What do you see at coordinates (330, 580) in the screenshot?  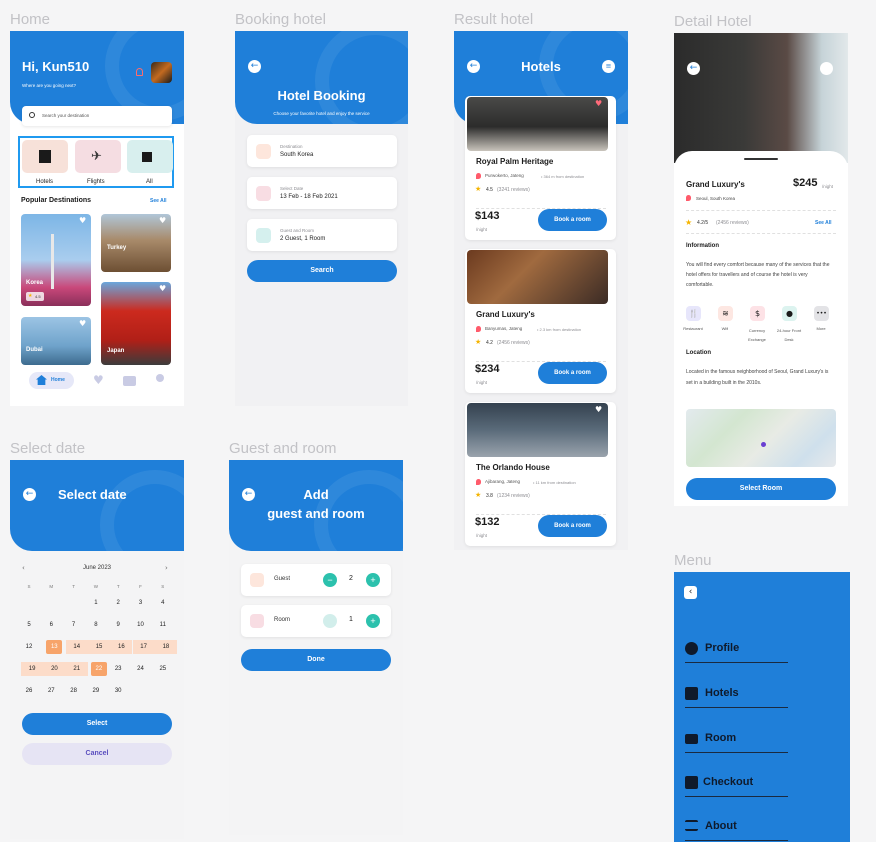 I see `guest-decrement-button: −` at bounding box center [330, 580].